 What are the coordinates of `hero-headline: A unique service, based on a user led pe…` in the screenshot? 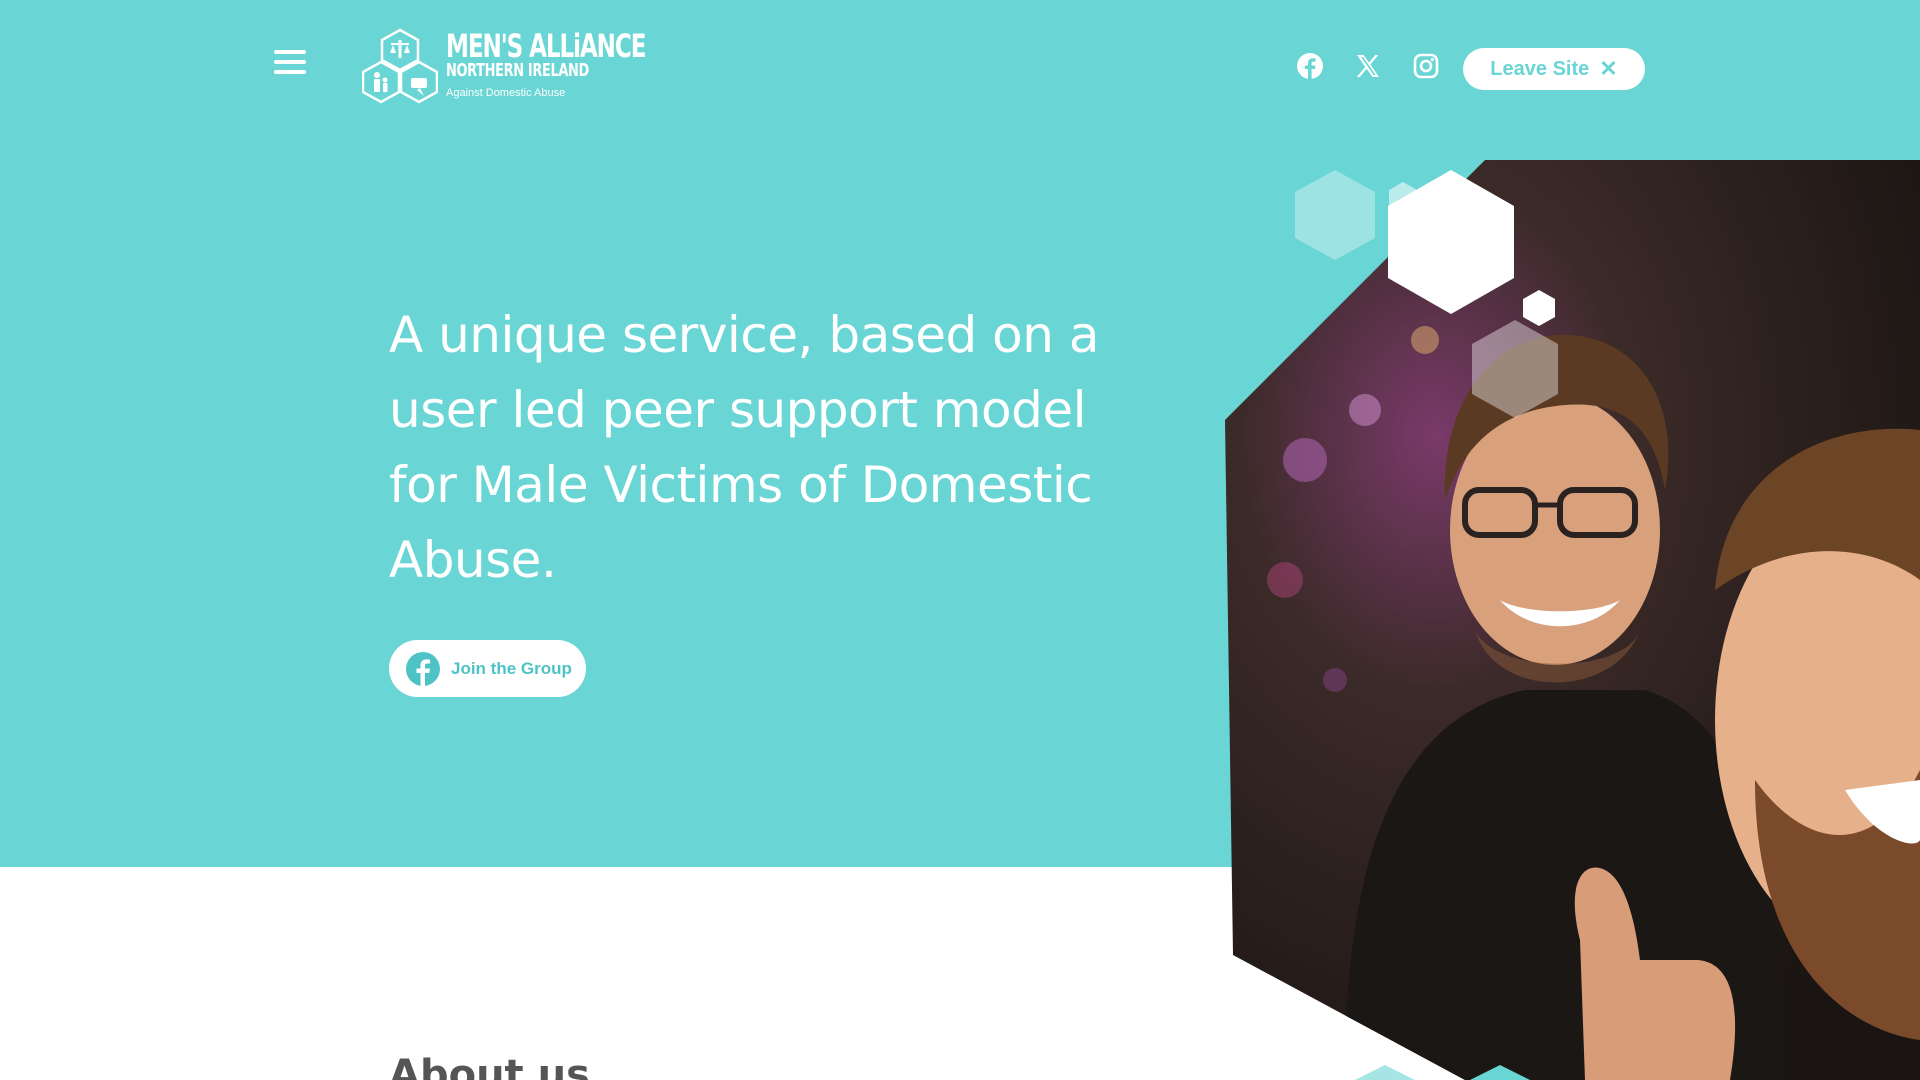 It's located at (744, 447).